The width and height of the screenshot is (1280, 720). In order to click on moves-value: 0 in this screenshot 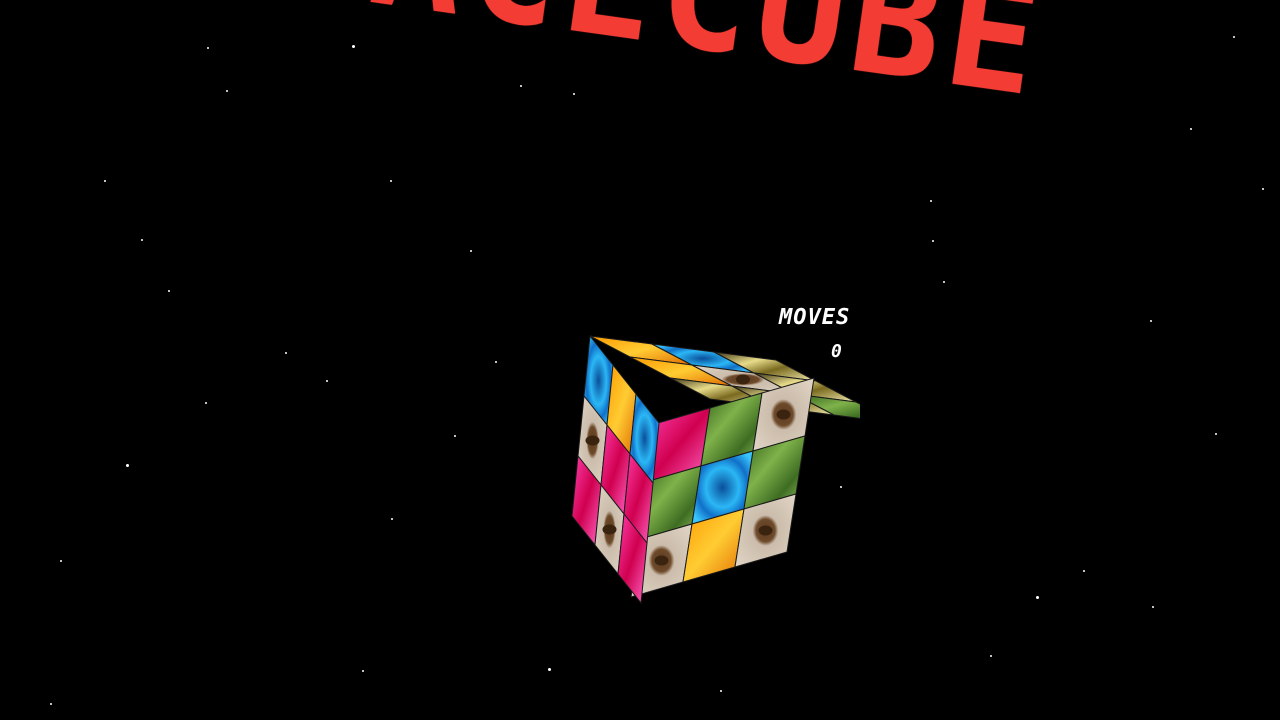, I will do `click(836, 351)`.